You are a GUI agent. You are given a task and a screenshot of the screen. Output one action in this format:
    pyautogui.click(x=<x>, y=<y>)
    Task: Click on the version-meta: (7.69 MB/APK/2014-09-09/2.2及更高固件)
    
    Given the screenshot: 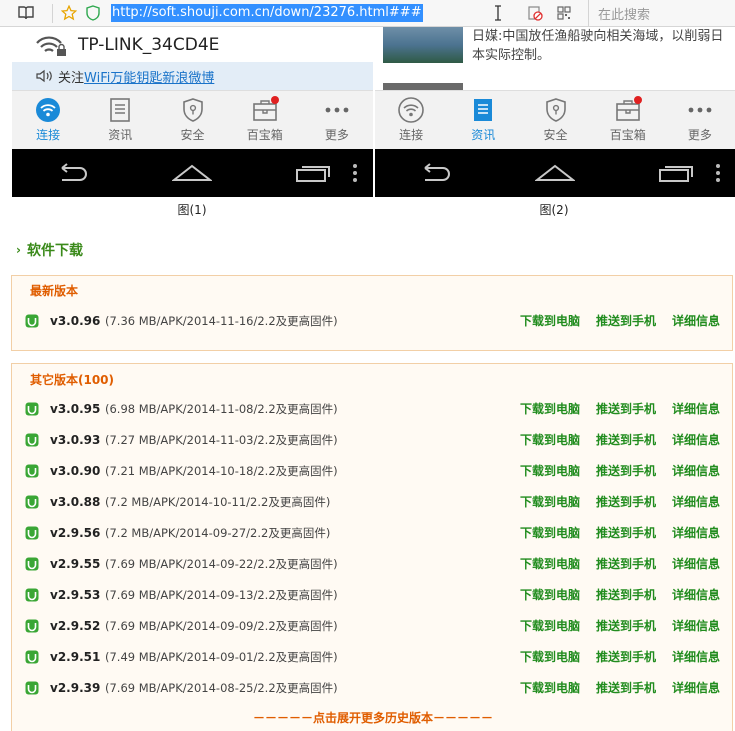 What is the action you would take?
    pyautogui.click(x=221, y=625)
    